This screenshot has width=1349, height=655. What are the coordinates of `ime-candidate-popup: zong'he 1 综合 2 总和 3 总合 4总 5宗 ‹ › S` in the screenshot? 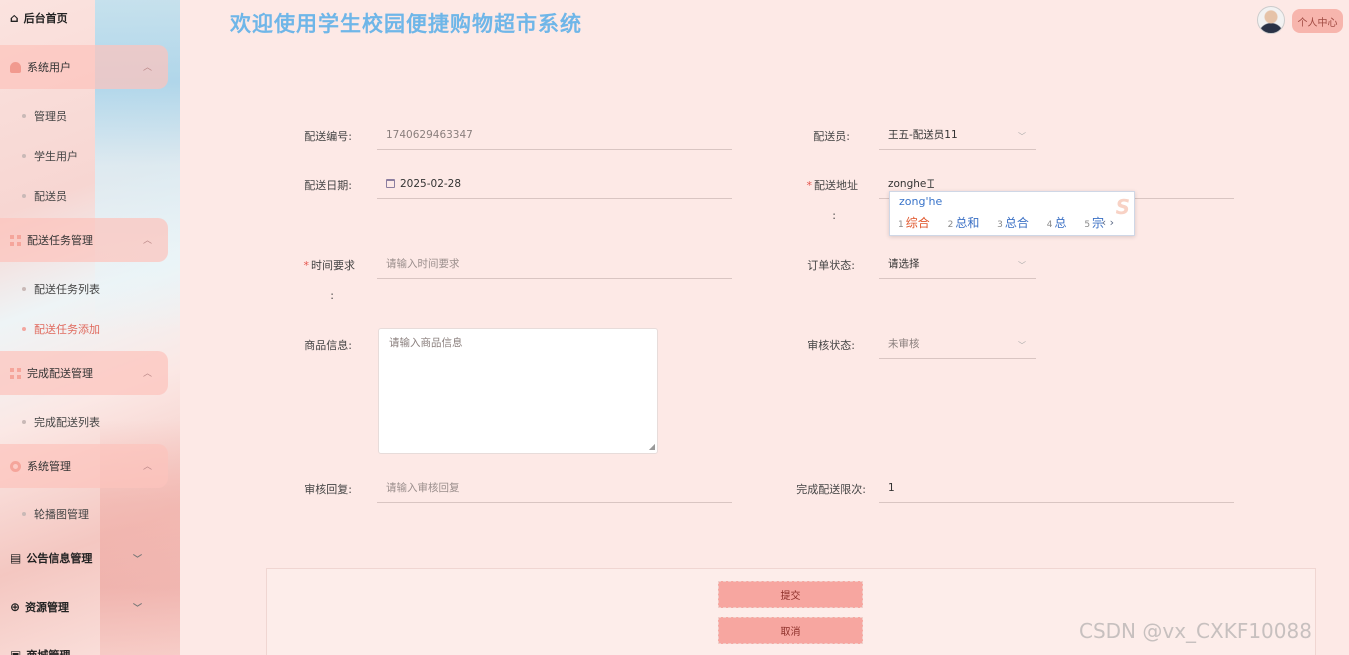 It's located at (1012, 213).